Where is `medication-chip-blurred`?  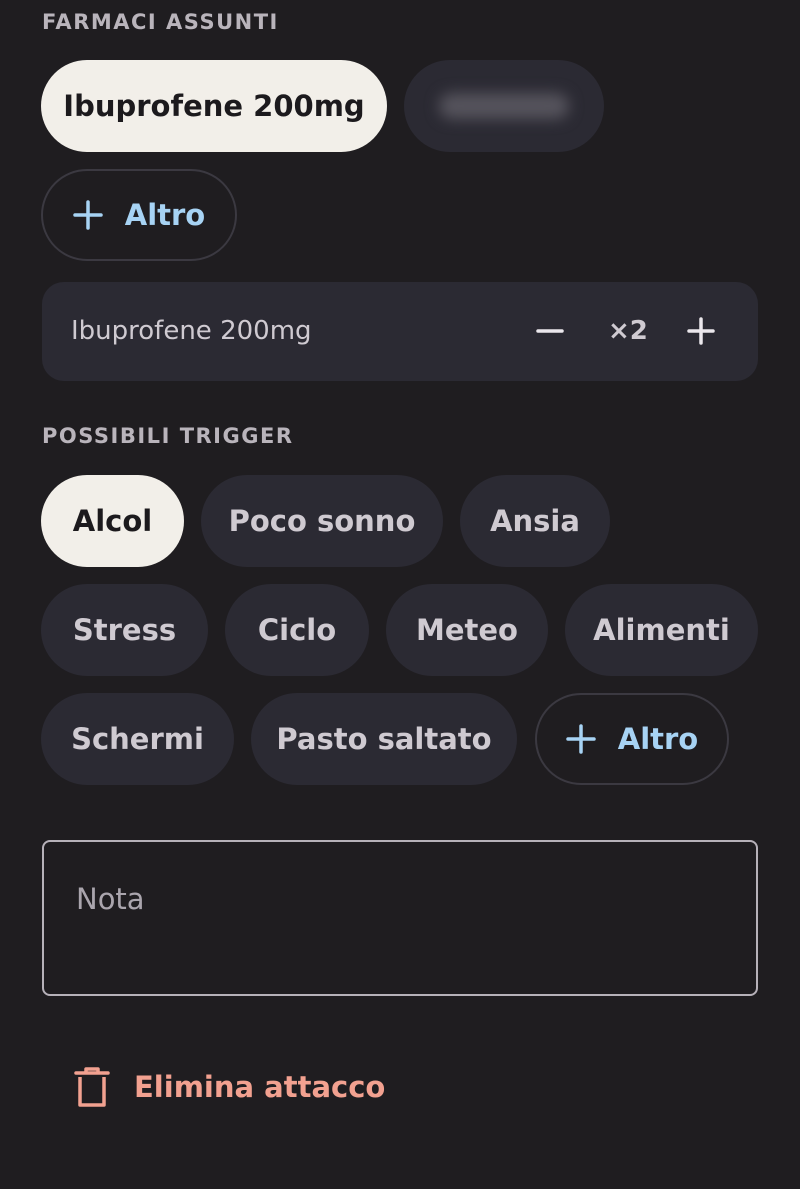
medication-chip-blurred is located at coordinates (504, 106).